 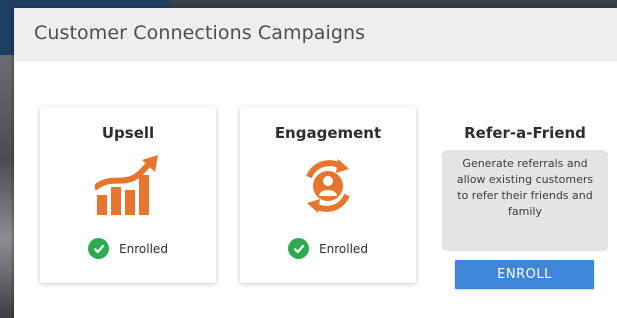 I want to click on engagement-cycle-icon, so click(x=328, y=188).